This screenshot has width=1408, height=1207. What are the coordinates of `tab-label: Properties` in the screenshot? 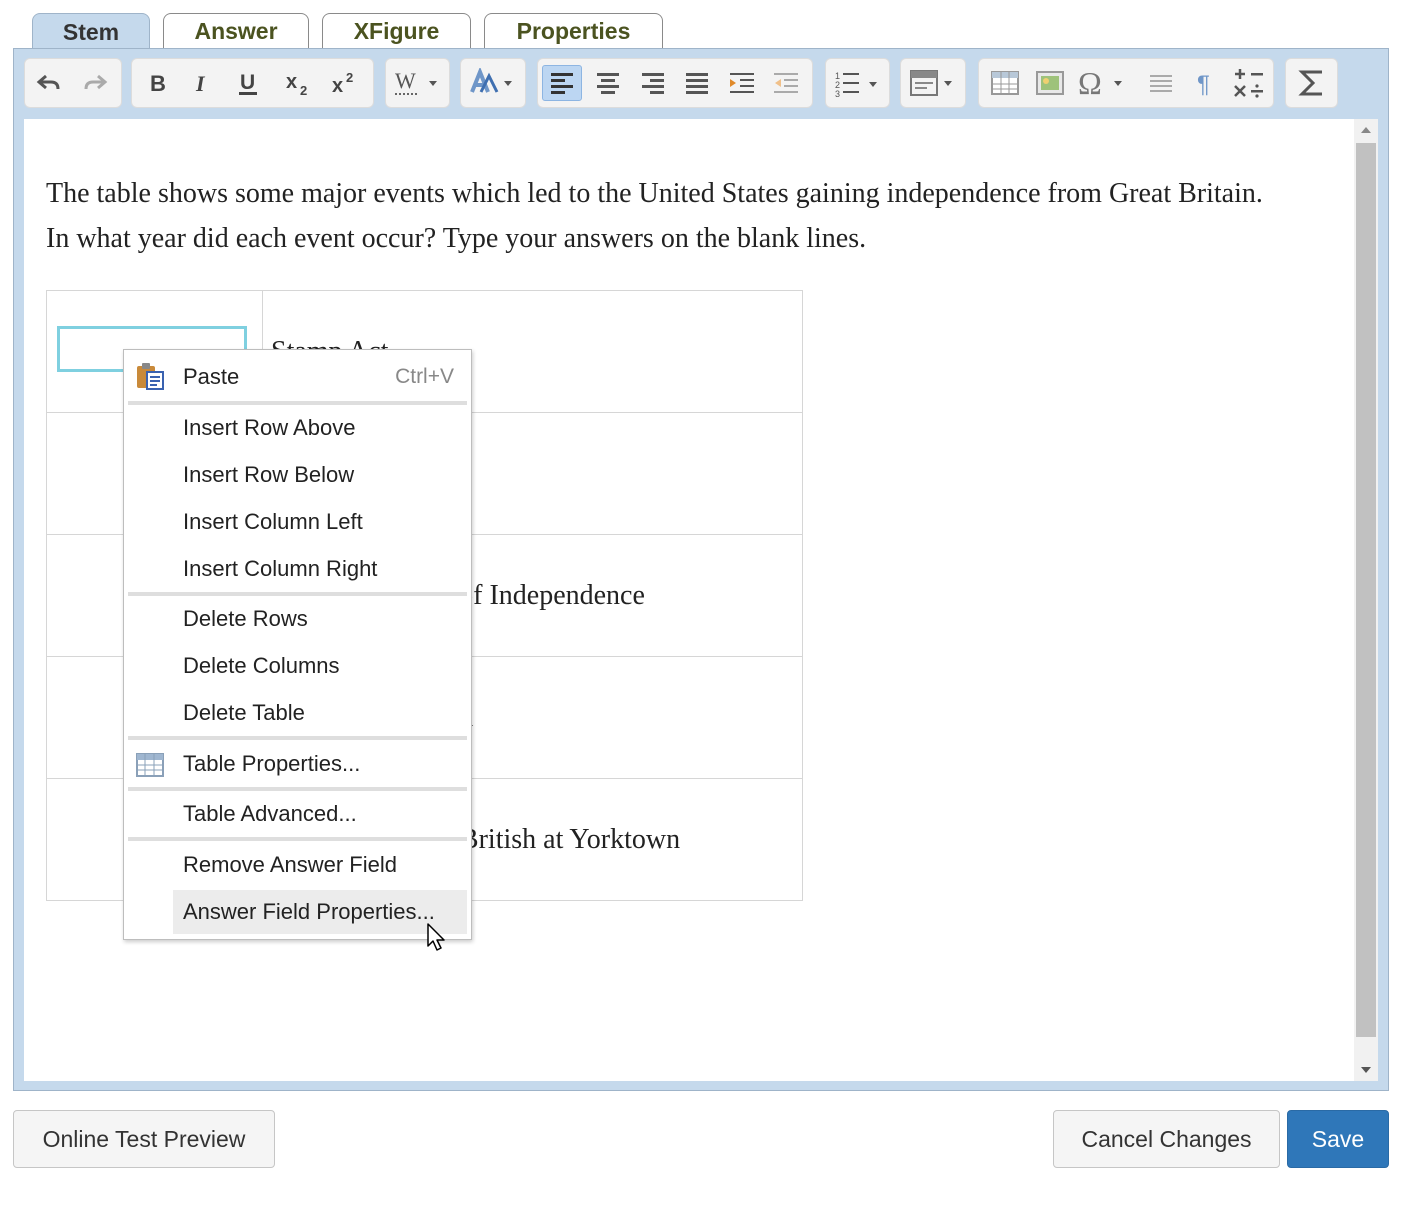 It's located at (573, 30).